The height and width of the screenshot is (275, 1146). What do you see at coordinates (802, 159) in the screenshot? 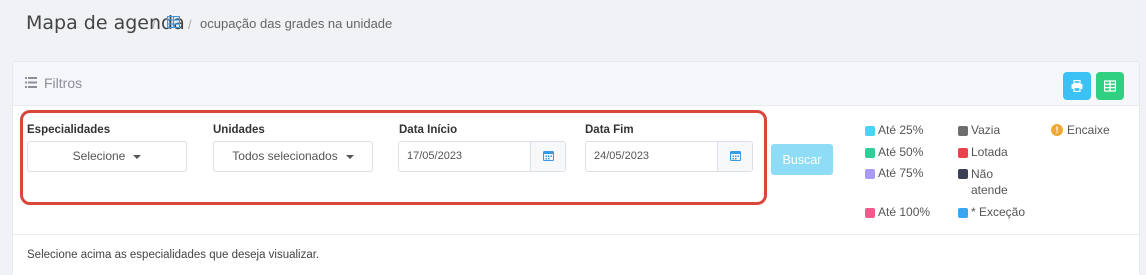
I see `buscar-button: Buscar` at bounding box center [802, 159].